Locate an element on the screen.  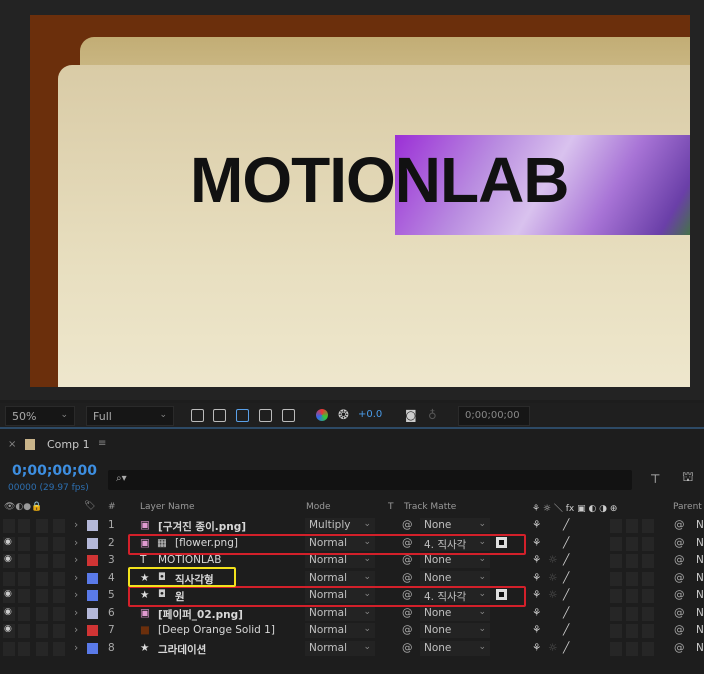
col-mode: Mode is located at coordinates (318, 507).